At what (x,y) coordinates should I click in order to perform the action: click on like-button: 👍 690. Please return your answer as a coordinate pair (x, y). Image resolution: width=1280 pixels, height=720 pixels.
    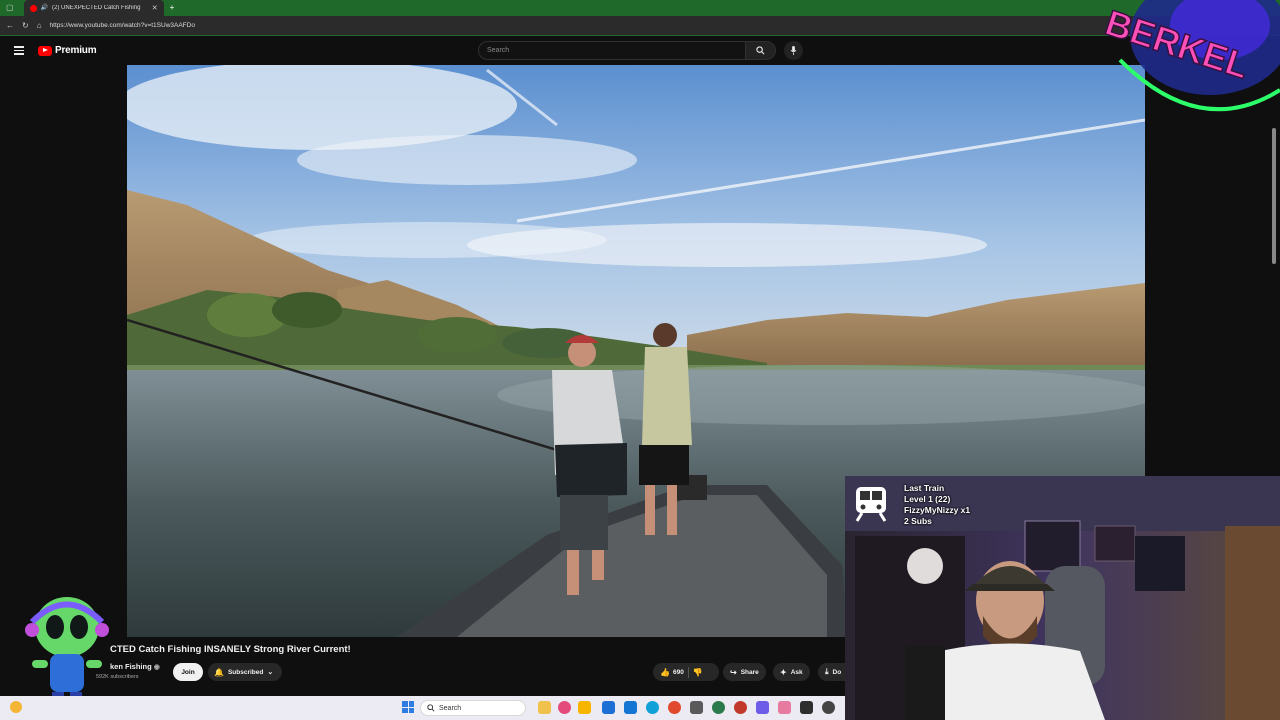
    Looking at the image, I should click on (672, 672).